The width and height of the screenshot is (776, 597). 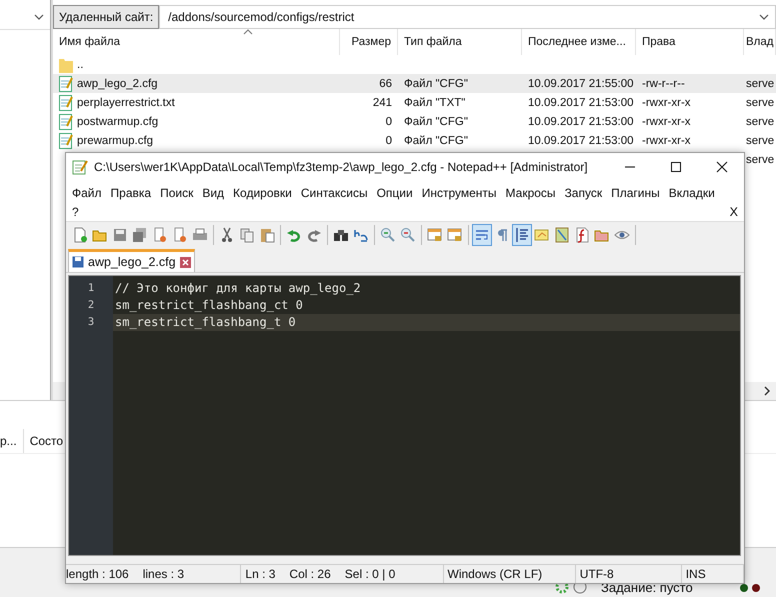 I want to click on menu-item: Вкладки, so click(x=696, y=193).